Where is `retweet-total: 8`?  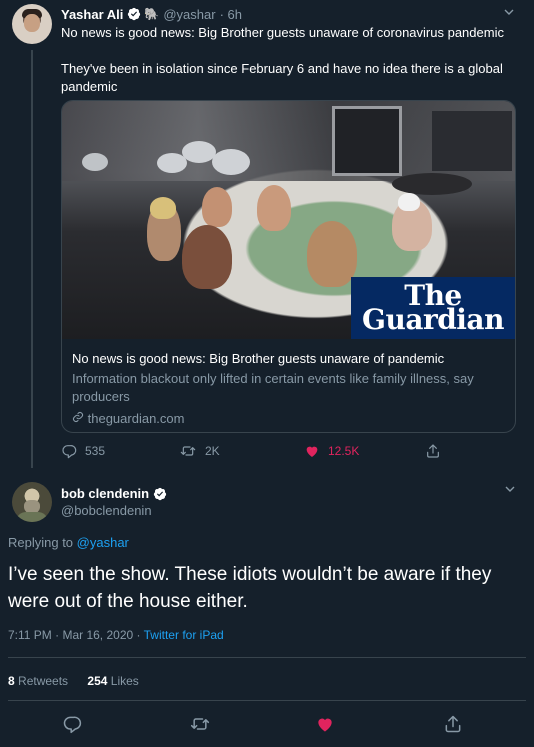 retweet-total: 8 is located at coordinates (11, 681).